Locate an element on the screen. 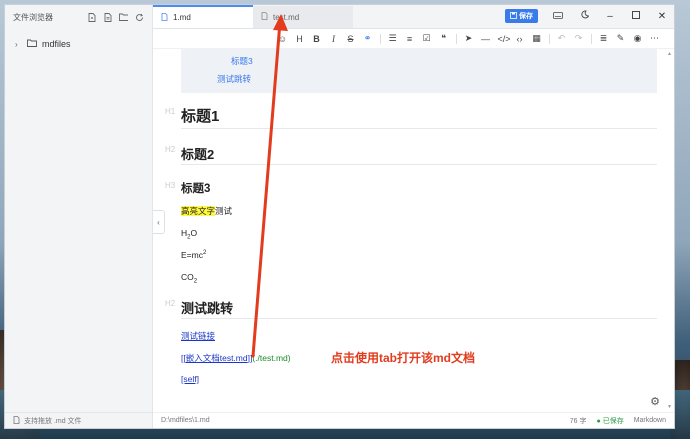 This screenshot has width=690, height=439. scroll-down-icon: ▼ is located at coordinates (669, 407).